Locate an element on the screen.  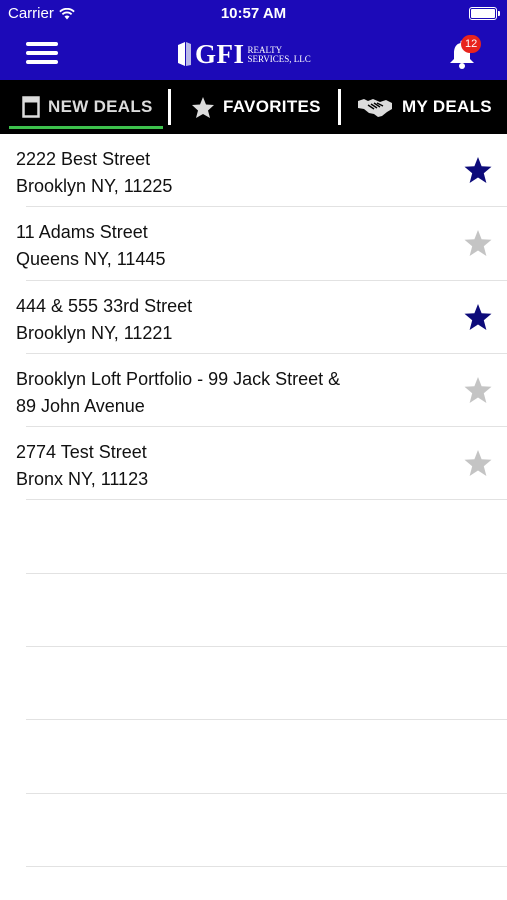
tab-favorites: FAVORITES is located at coordinates (256, 107).